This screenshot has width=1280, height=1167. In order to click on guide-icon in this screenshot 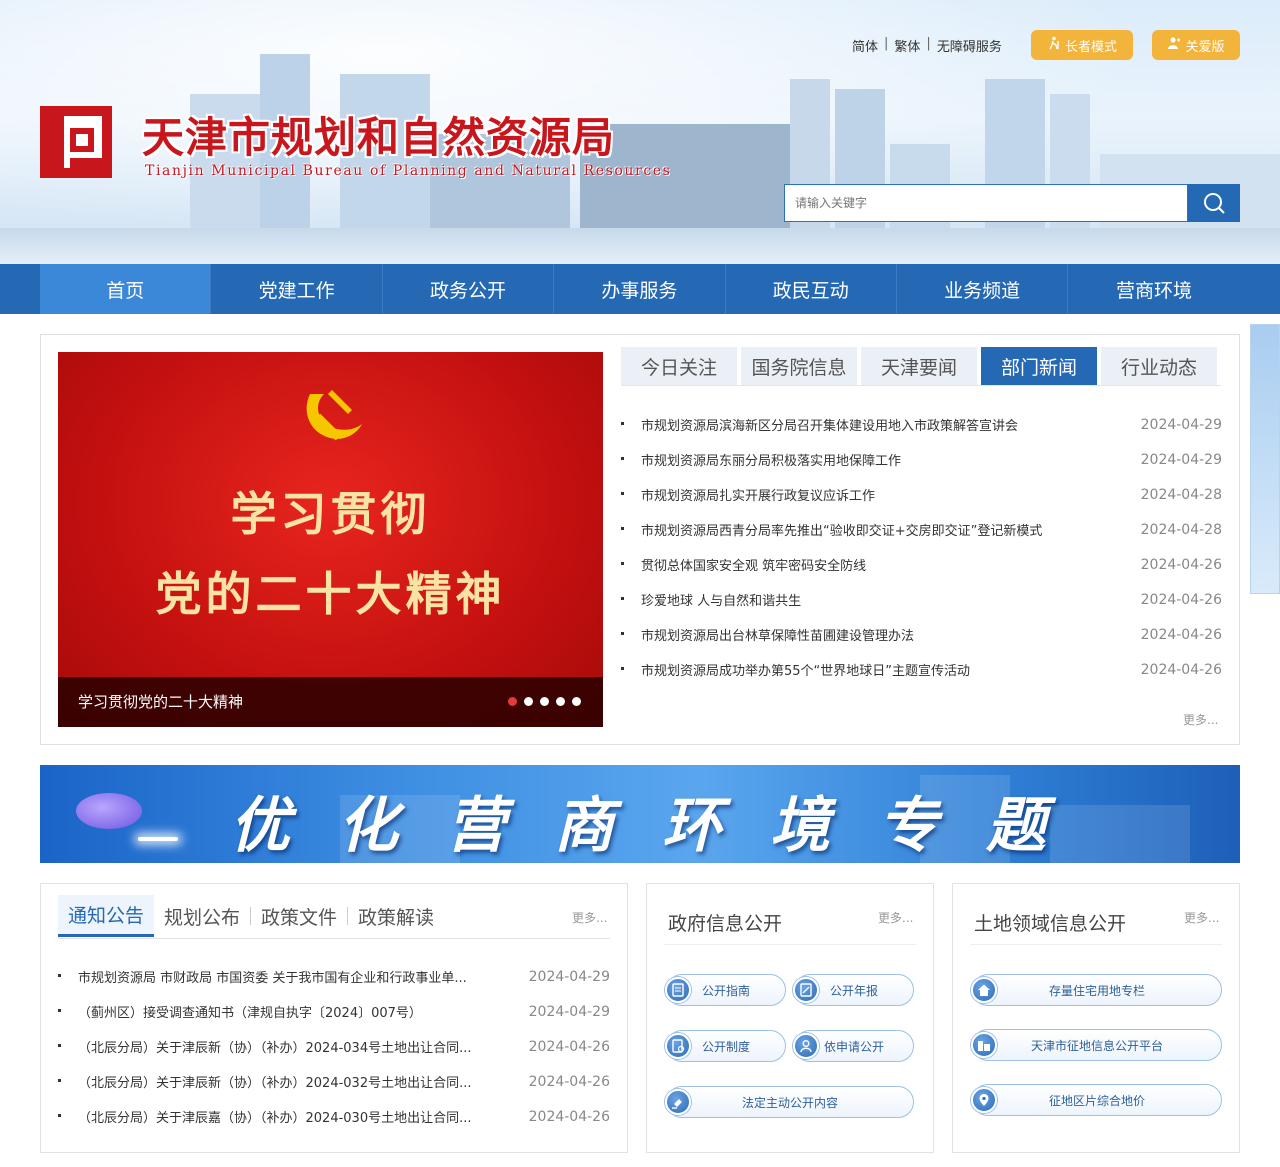, I will do `click(678, 990)`.